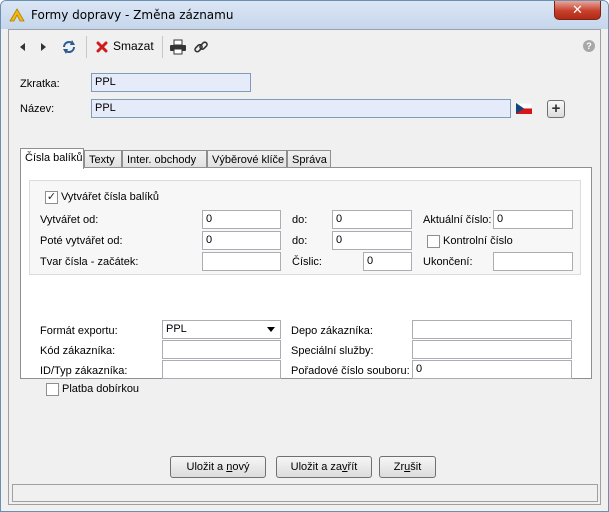 This screenshot has width=609, height=512. Describe the element at coordinates (307, 262) in the screenshot. I see `digits-label: Číslic:` at that location.